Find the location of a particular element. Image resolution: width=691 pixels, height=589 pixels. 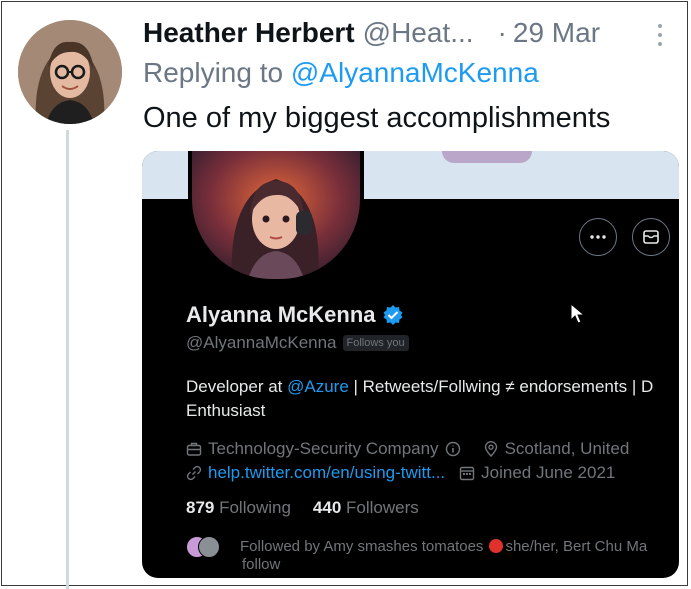

thread-line is located at coordinates (67, 359).